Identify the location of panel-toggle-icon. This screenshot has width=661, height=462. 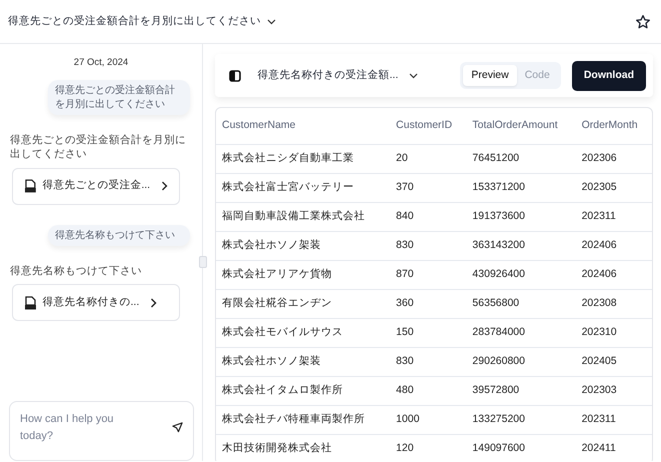
(235, 76).